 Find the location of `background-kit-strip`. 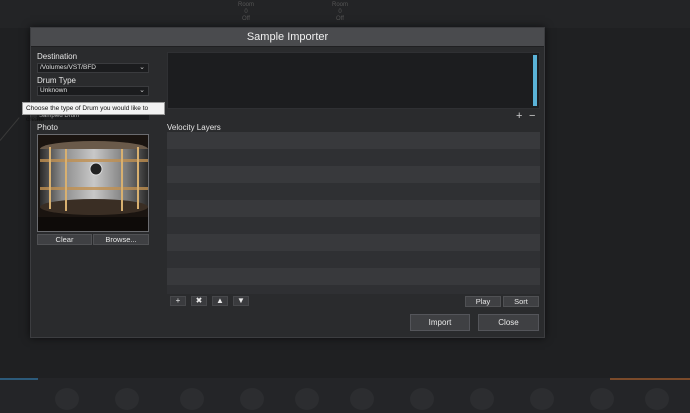

background-kit-strip is located at coordinates (345, 395).